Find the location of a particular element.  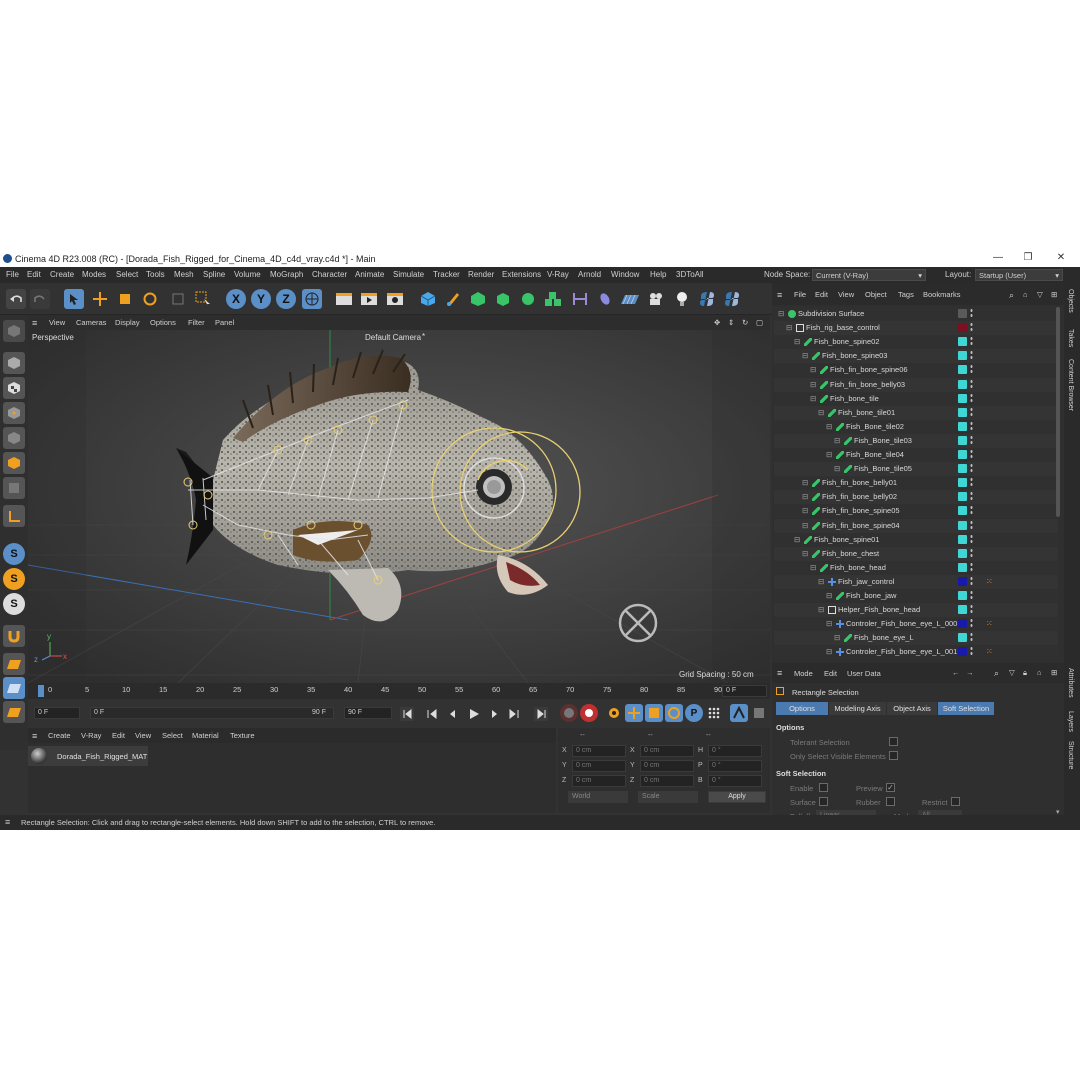

rotate-view-icon: ↻ is located at coordinates (745, 322).